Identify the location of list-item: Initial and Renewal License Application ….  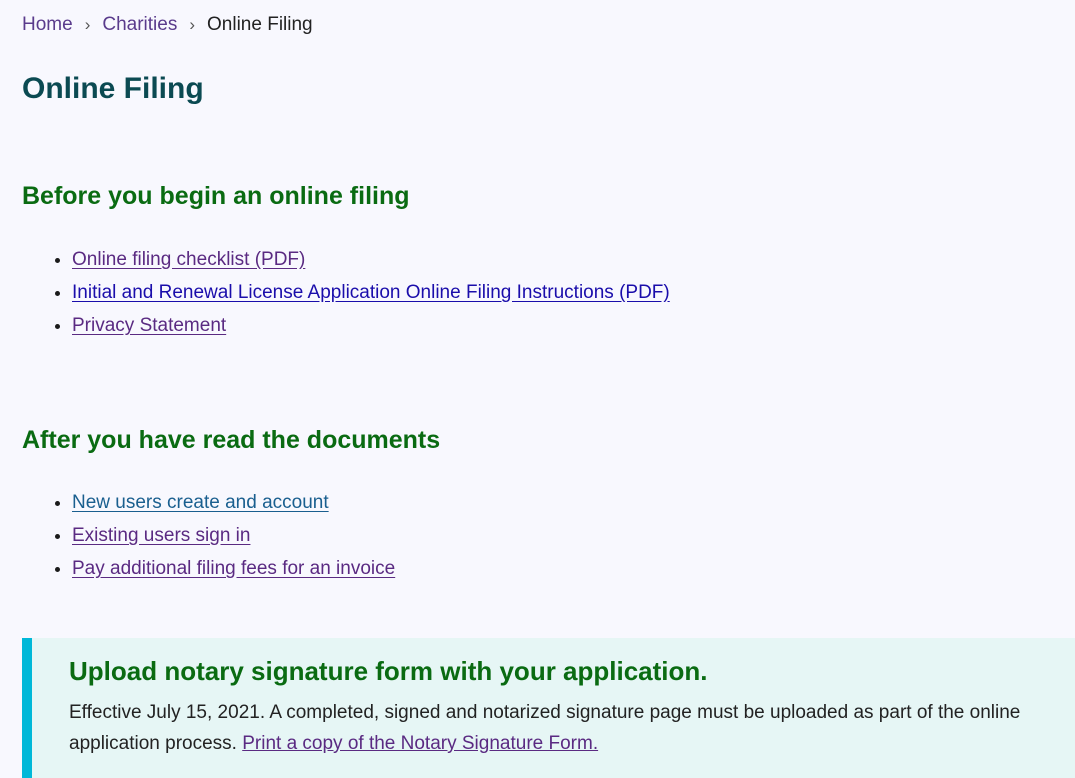
(371, 292).